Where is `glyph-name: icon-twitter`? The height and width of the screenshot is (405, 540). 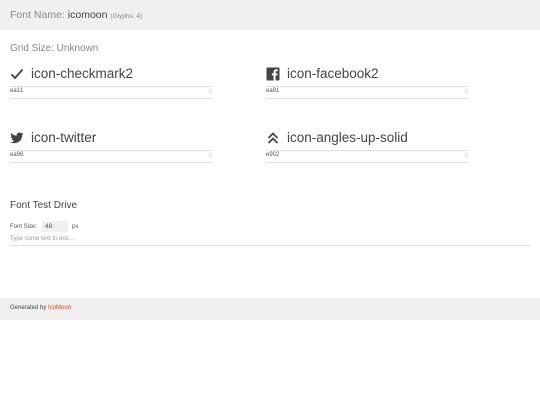
glyph-name: icon-twitter is located at coordinates (64, 137).